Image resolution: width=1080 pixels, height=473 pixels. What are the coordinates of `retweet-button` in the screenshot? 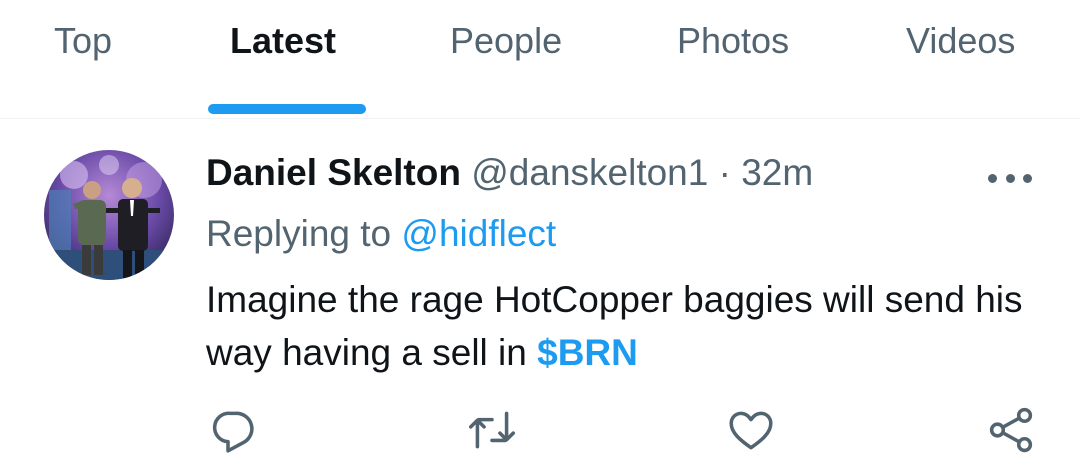 It's located at (492, 430).